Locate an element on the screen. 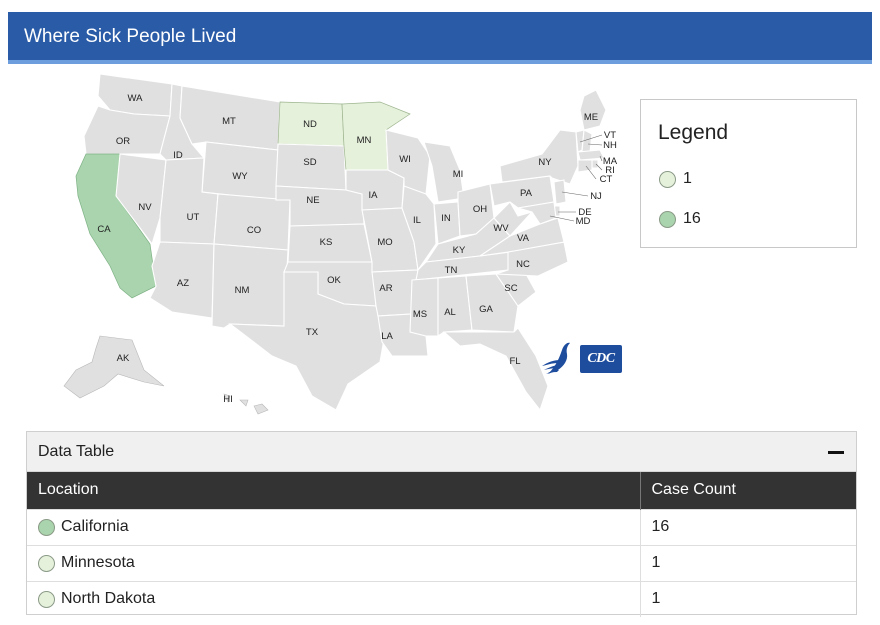 The width and height of the screenshot is (880, 625). state-label-nj: NJ is located at coordinates (596, 196).